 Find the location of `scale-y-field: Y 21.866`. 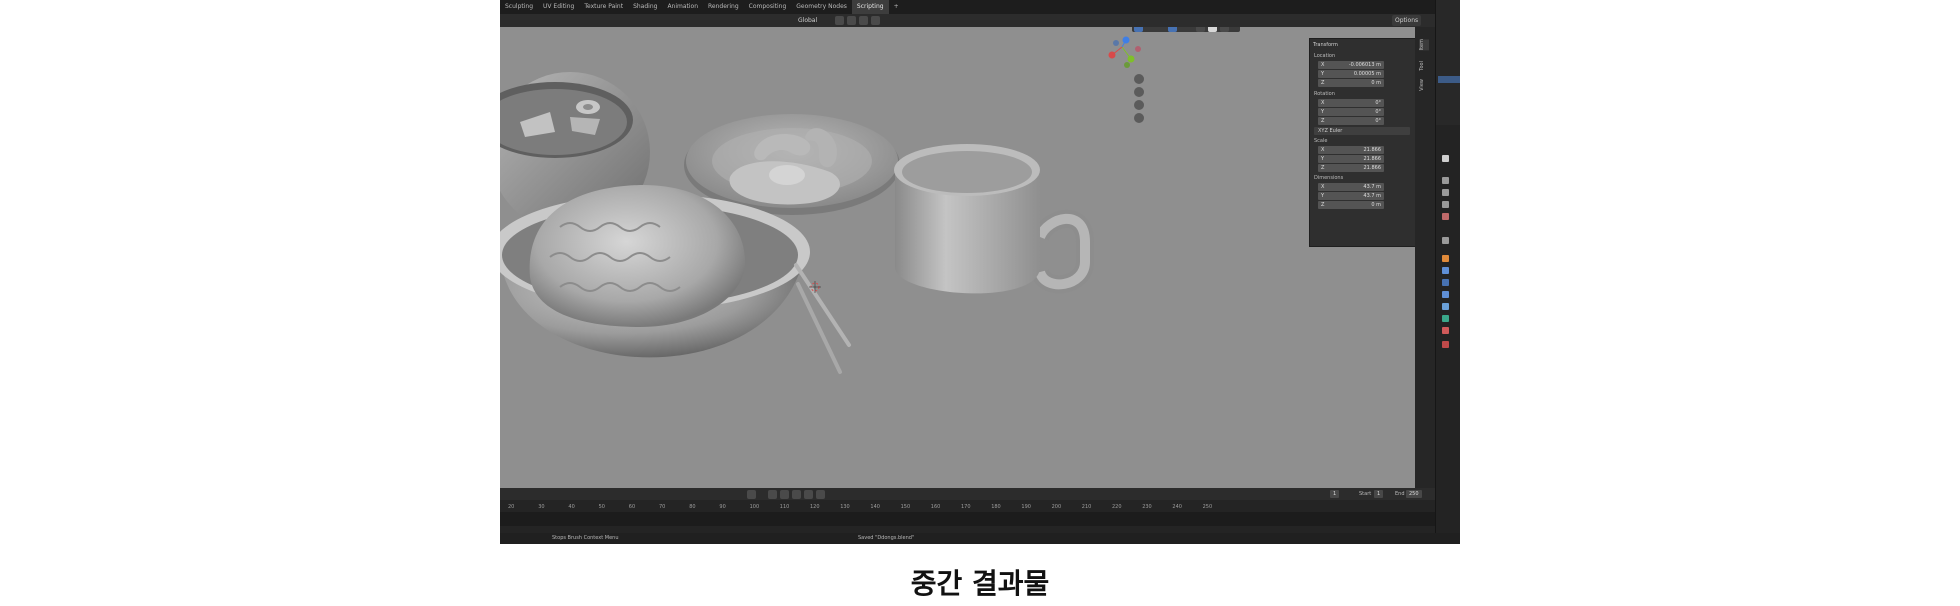

scale-y-field: Y 21.866 is located at coordinates (1351, 159).